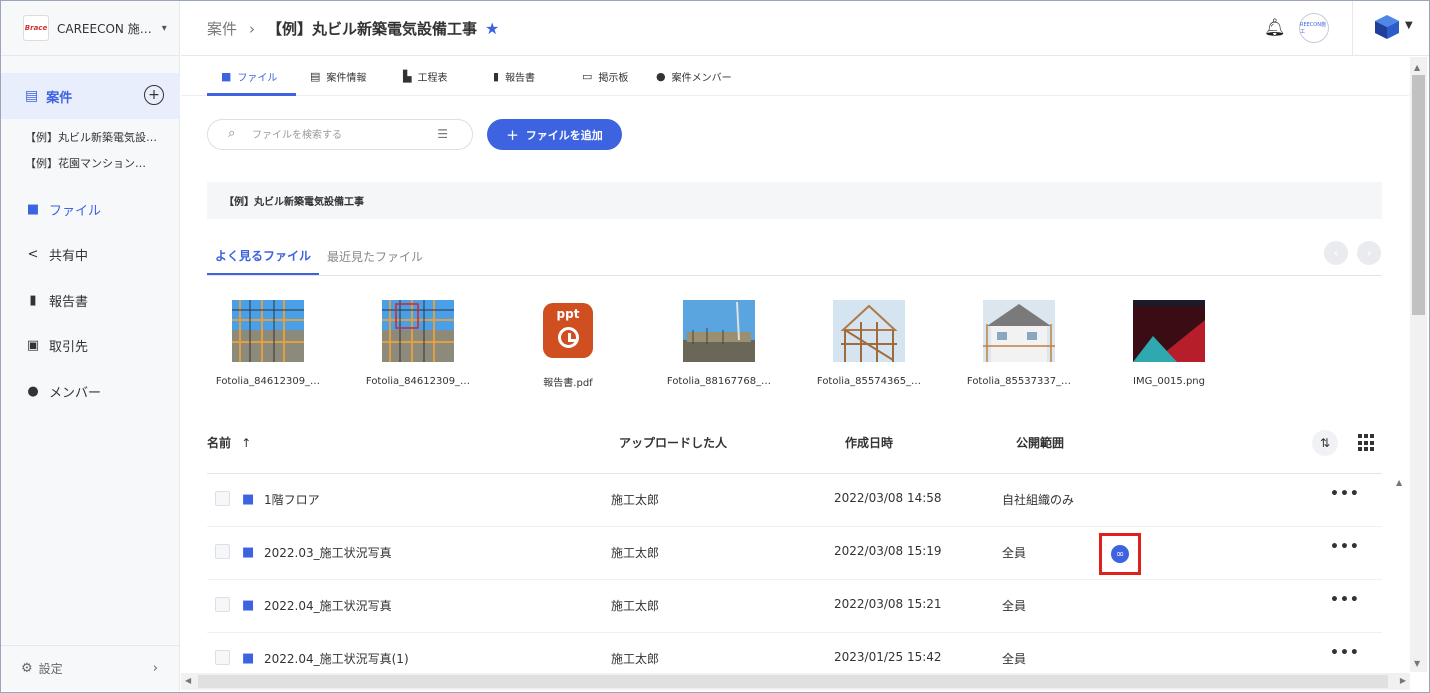 Image resolution: width=1430 pixels, height=693 pixels. I want to click on thumbnail-caption: 報告書.pdf, so click(568, 383).